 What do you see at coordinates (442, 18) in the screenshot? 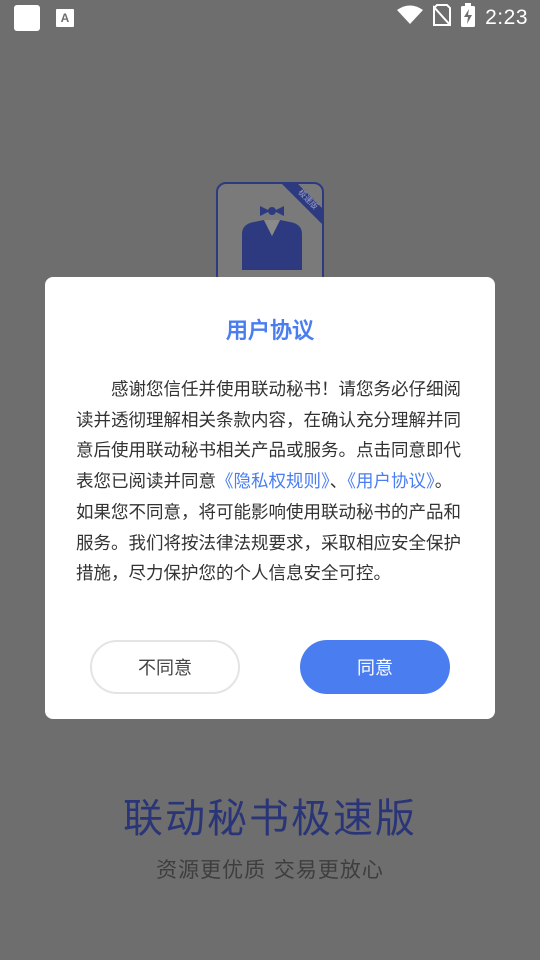
I see `no-sim-icon` at bounding box center [442, 18].